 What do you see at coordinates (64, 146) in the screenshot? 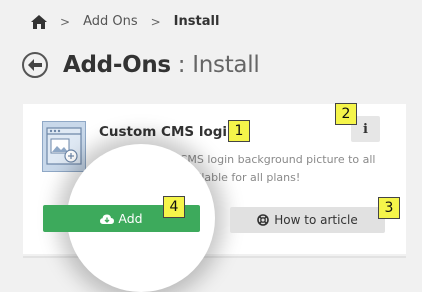
I see `image-window-icon` at bounding box center [64, 146].